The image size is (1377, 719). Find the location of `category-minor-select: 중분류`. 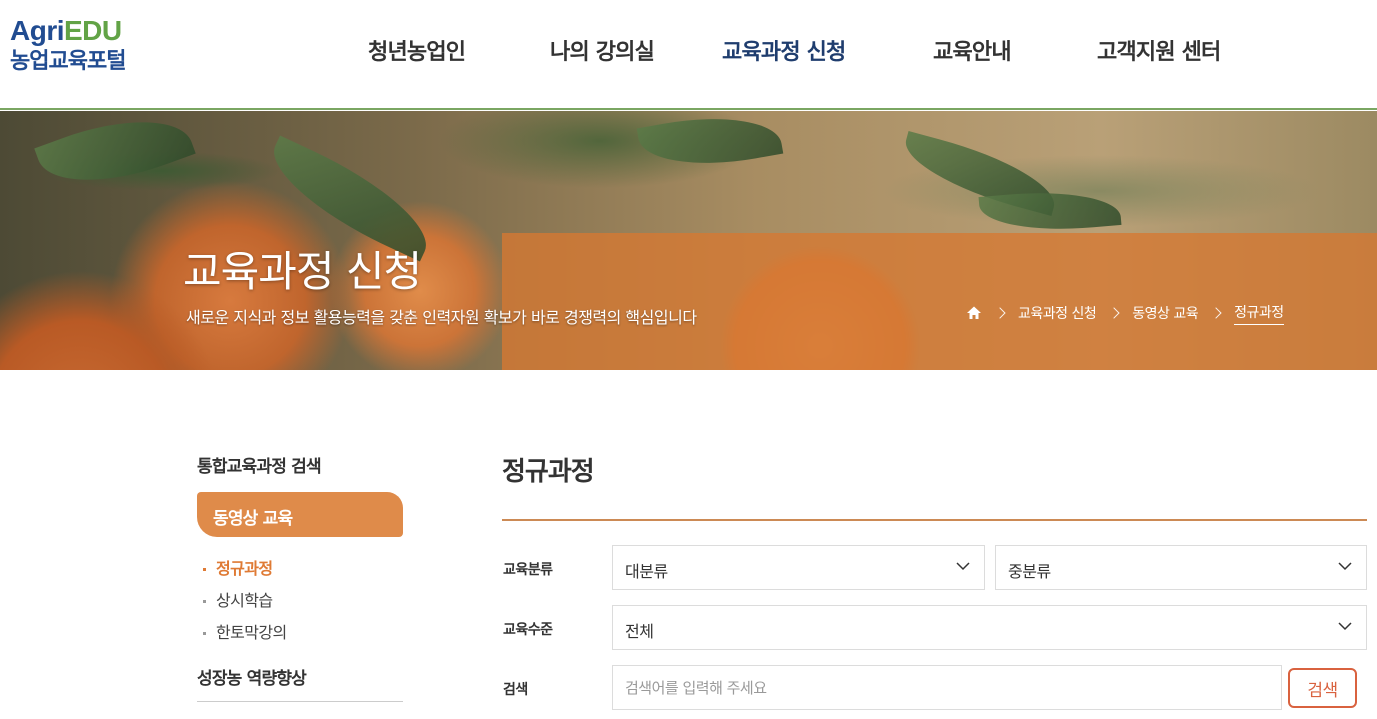

category-minor-select: 중분류 is located at coordinates (1181, 567).